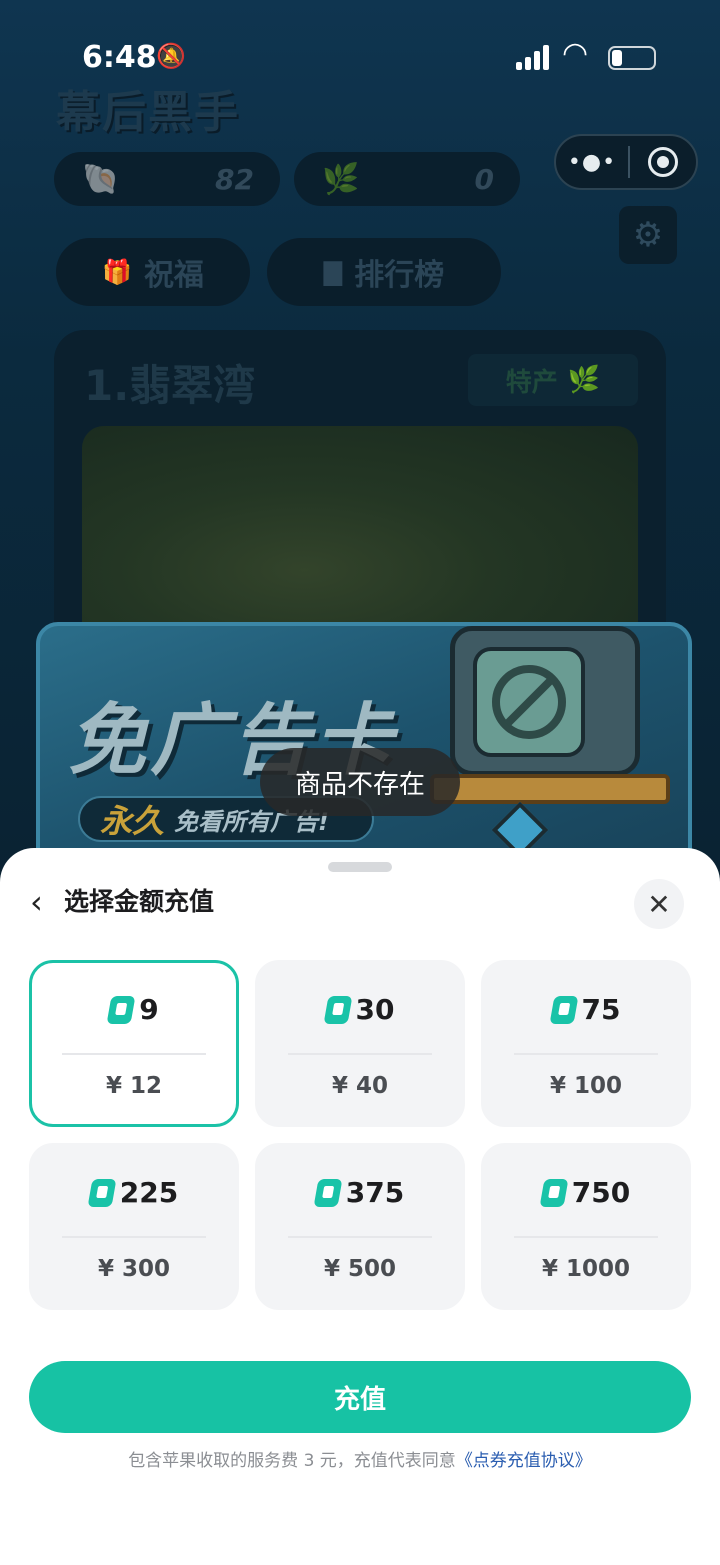 Image resolution: width=720 pixels, height=1565 pixels. What do you see at coordinates (360, 1397) in the screenshot?
I see `recharge-button: 充值` at bounding box center [360, 1397].